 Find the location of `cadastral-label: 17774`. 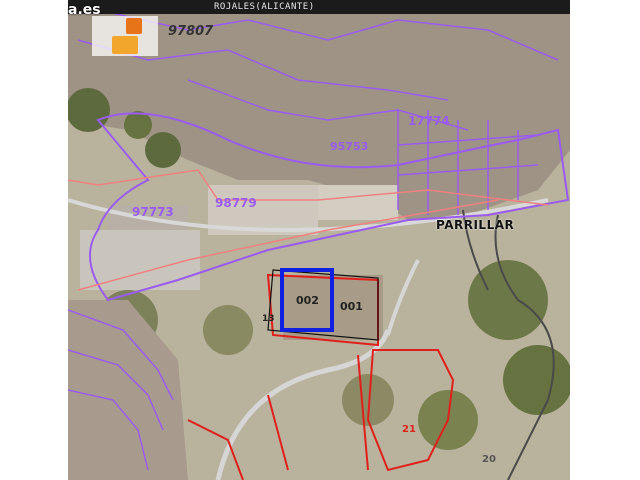

cadastral-label: 17774 is located at coordinates (429, 121).